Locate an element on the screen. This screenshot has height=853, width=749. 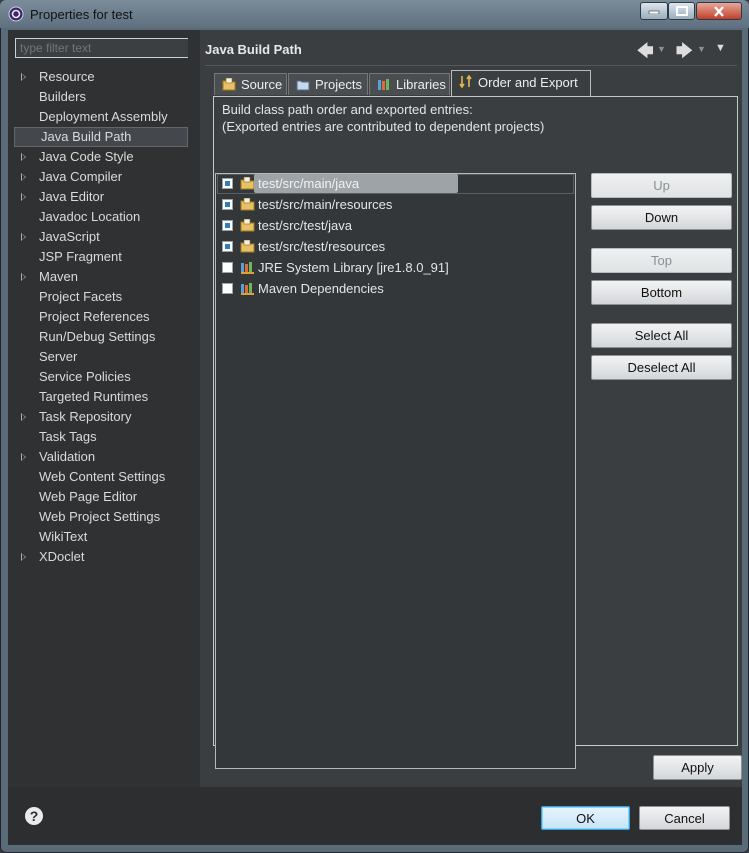
nav-item: Java Build Path is located at coordinates (101, 137).